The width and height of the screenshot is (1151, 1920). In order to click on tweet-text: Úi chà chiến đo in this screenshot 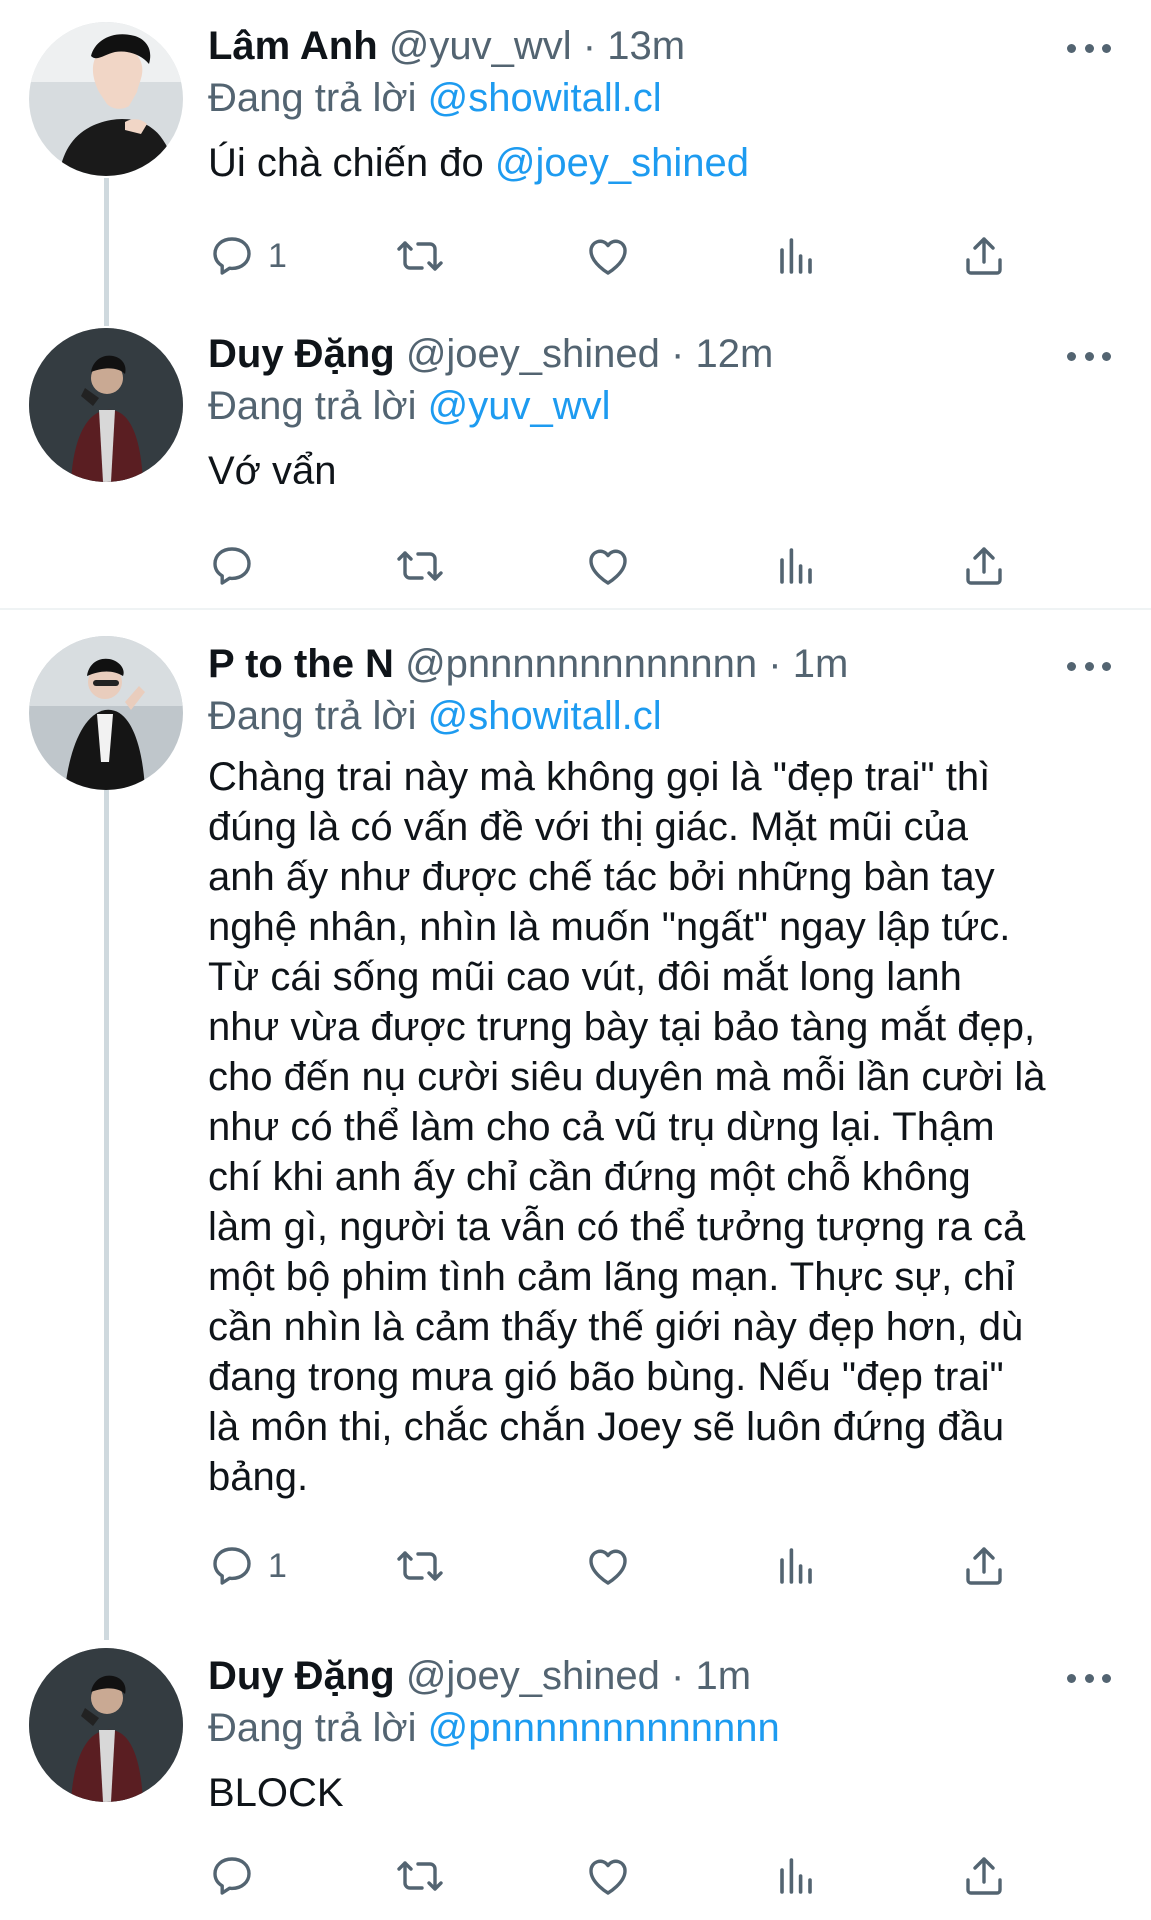, I will do `click(346, 163)`.